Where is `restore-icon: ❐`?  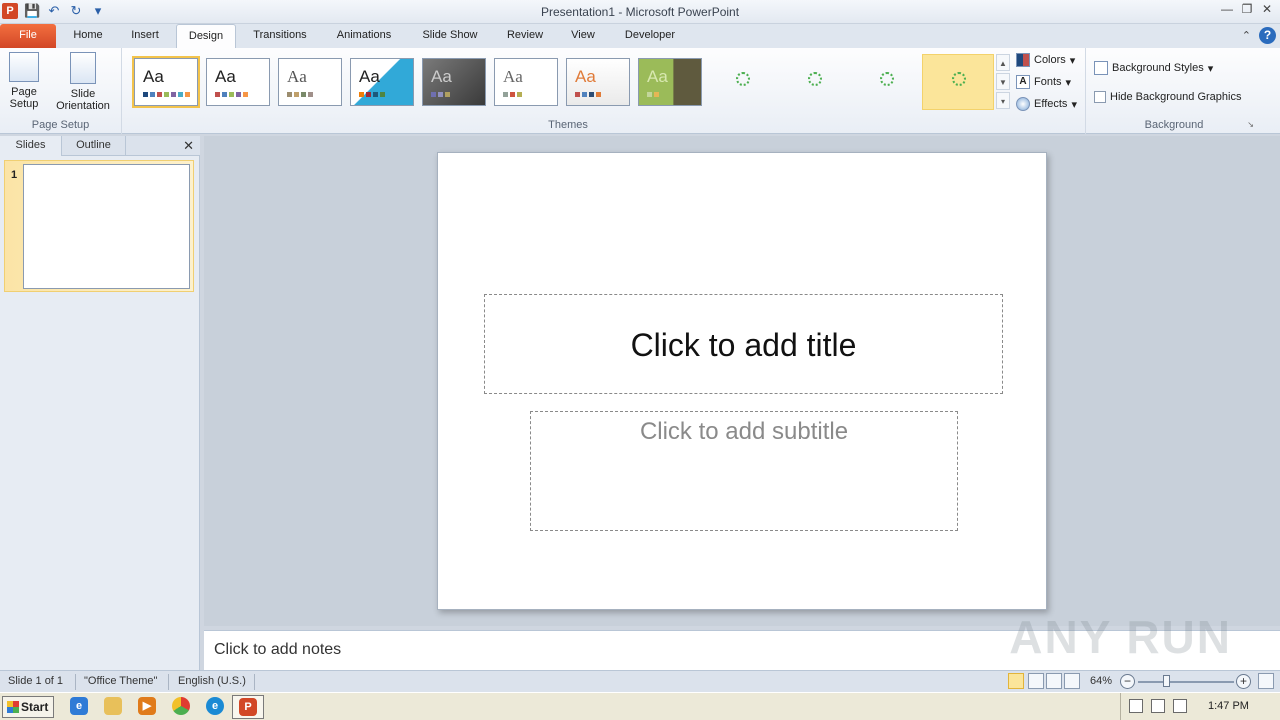 restore-icon: ❐ is located at coordinates (1247, 9).